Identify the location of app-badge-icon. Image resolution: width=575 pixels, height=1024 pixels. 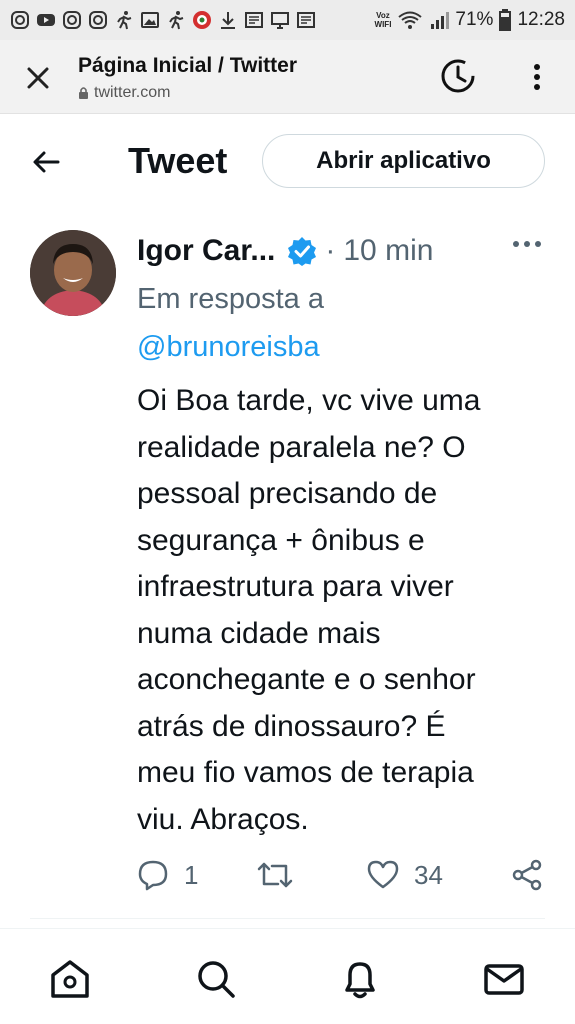
(202, 20).